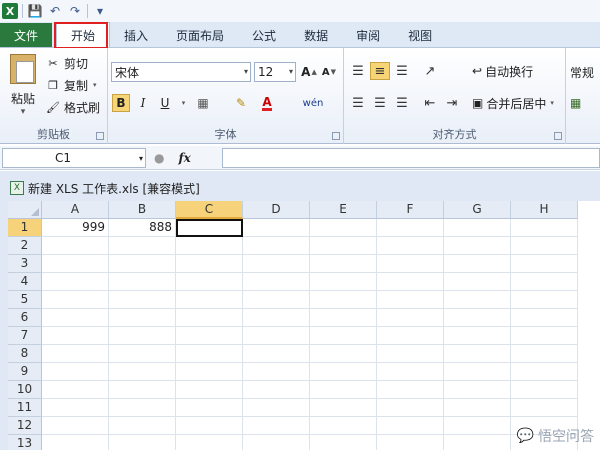 Image resolution: width=600 pixels, height=450 pixels. What do you see at coordinates (25, 442) in the screenshot?
I see `row-header-13: 13` at bounding box center [25, 442].